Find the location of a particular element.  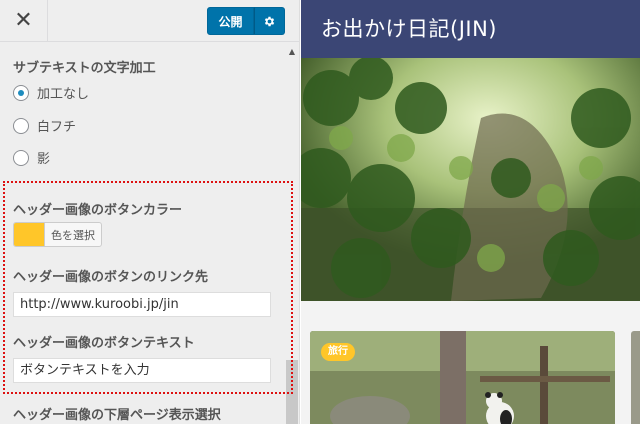

customizer-topbar: ✕ 公開 is located at coordinates (149, 21).